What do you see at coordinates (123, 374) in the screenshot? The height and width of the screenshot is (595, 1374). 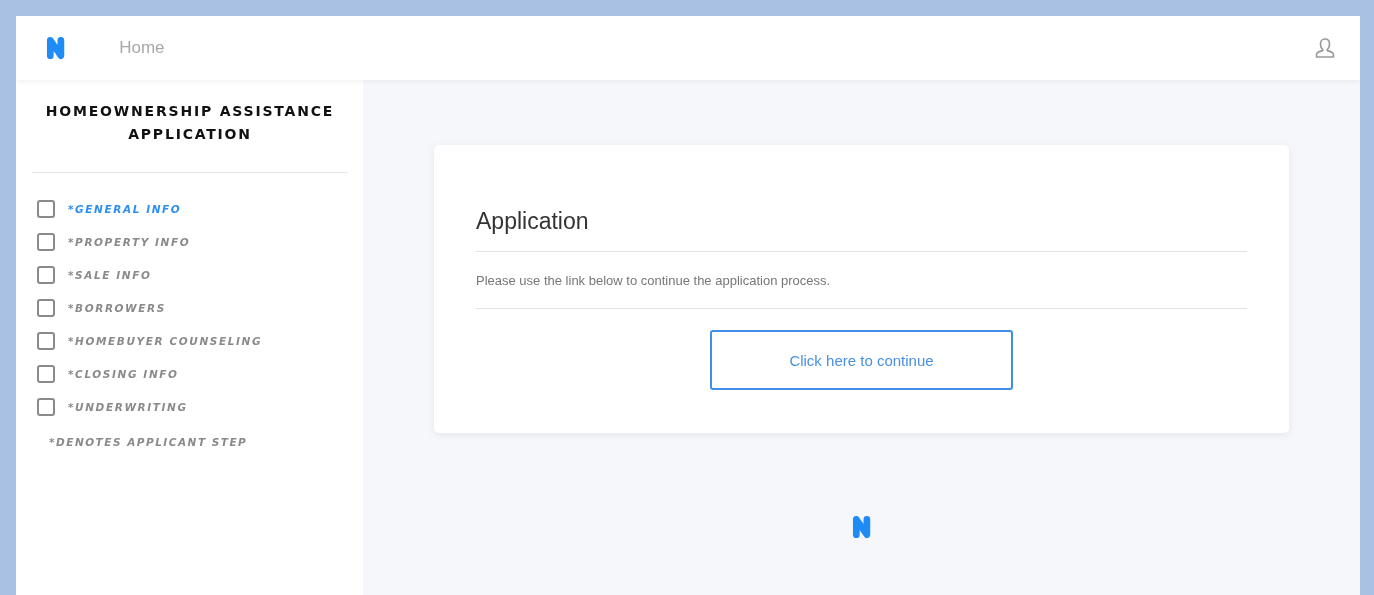 I see `step-link: *CLOSING INFO` at bounding box center [123, 374].